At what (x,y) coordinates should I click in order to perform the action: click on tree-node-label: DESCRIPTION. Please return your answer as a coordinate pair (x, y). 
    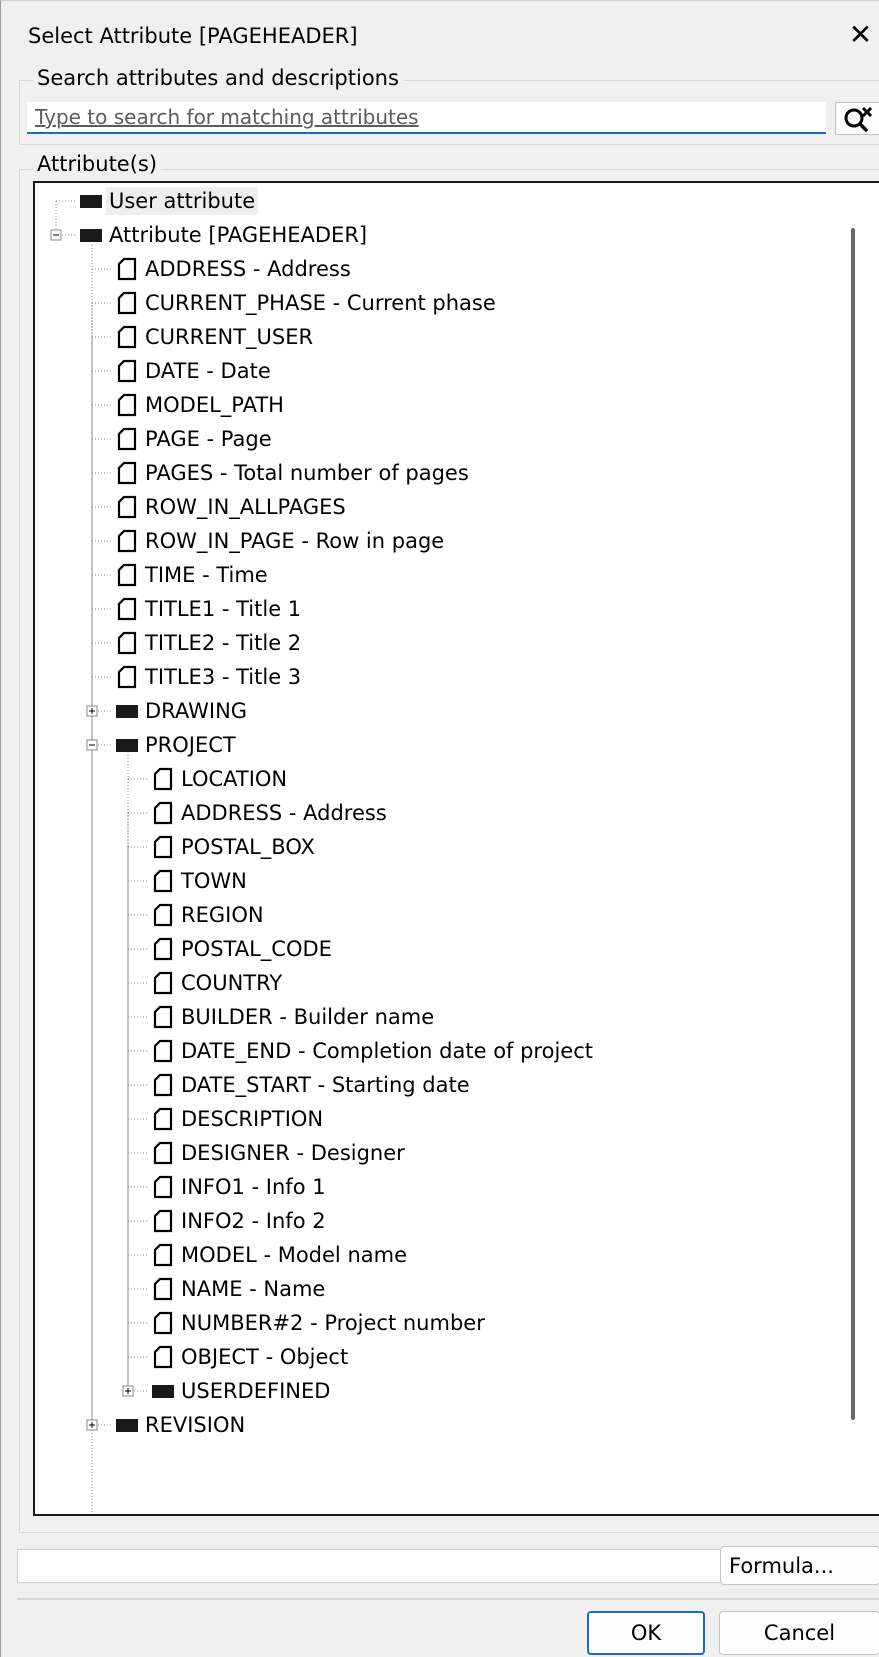
    Looking at the image, I should click on (252, 1119).